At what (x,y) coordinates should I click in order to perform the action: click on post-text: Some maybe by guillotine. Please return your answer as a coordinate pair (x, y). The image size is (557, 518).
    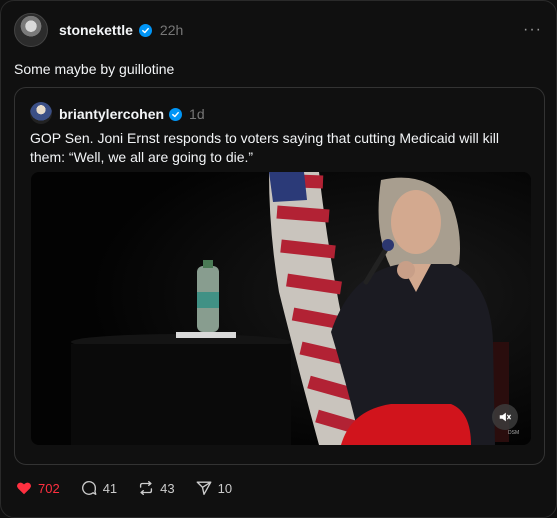
    Looking at the image, I should click on (94, 69).